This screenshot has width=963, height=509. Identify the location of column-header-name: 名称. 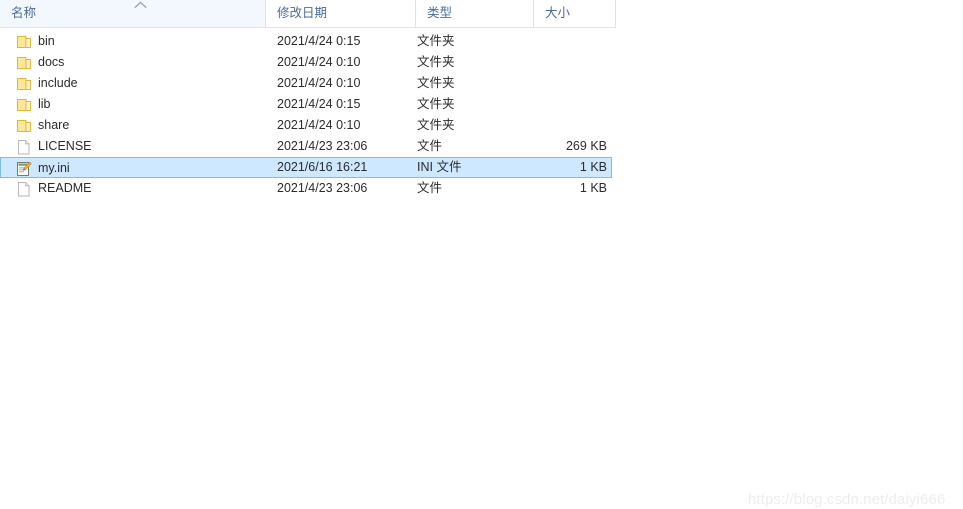
(132, 13).